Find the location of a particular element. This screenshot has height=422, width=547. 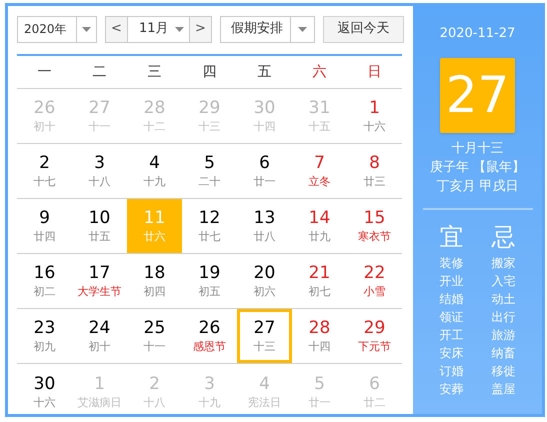

day-cell: 24 初十 is located at coordinates (99, 336).